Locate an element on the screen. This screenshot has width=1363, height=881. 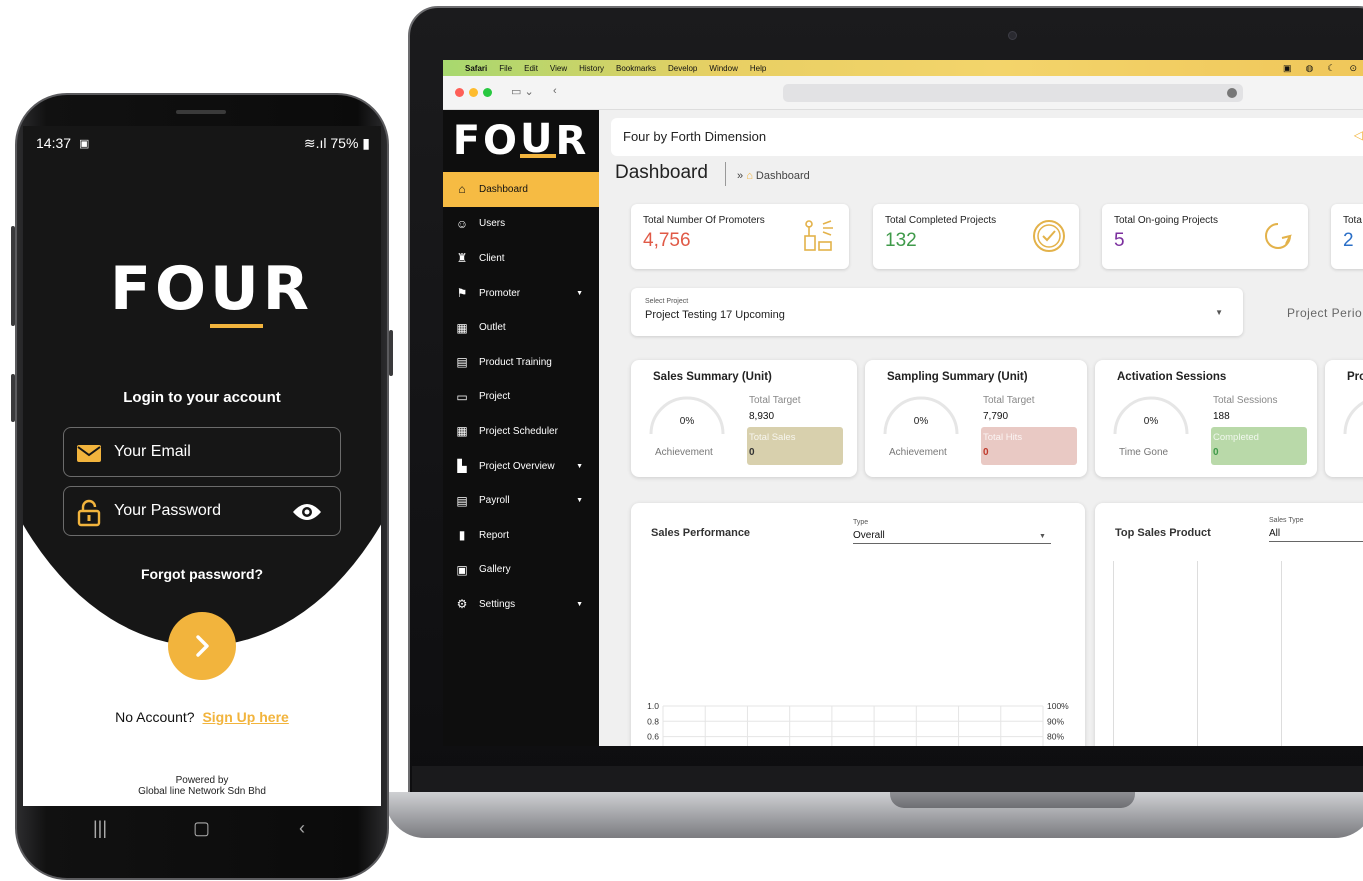
summary-title: Activation Sessions is located at coordinates (1172, 377).